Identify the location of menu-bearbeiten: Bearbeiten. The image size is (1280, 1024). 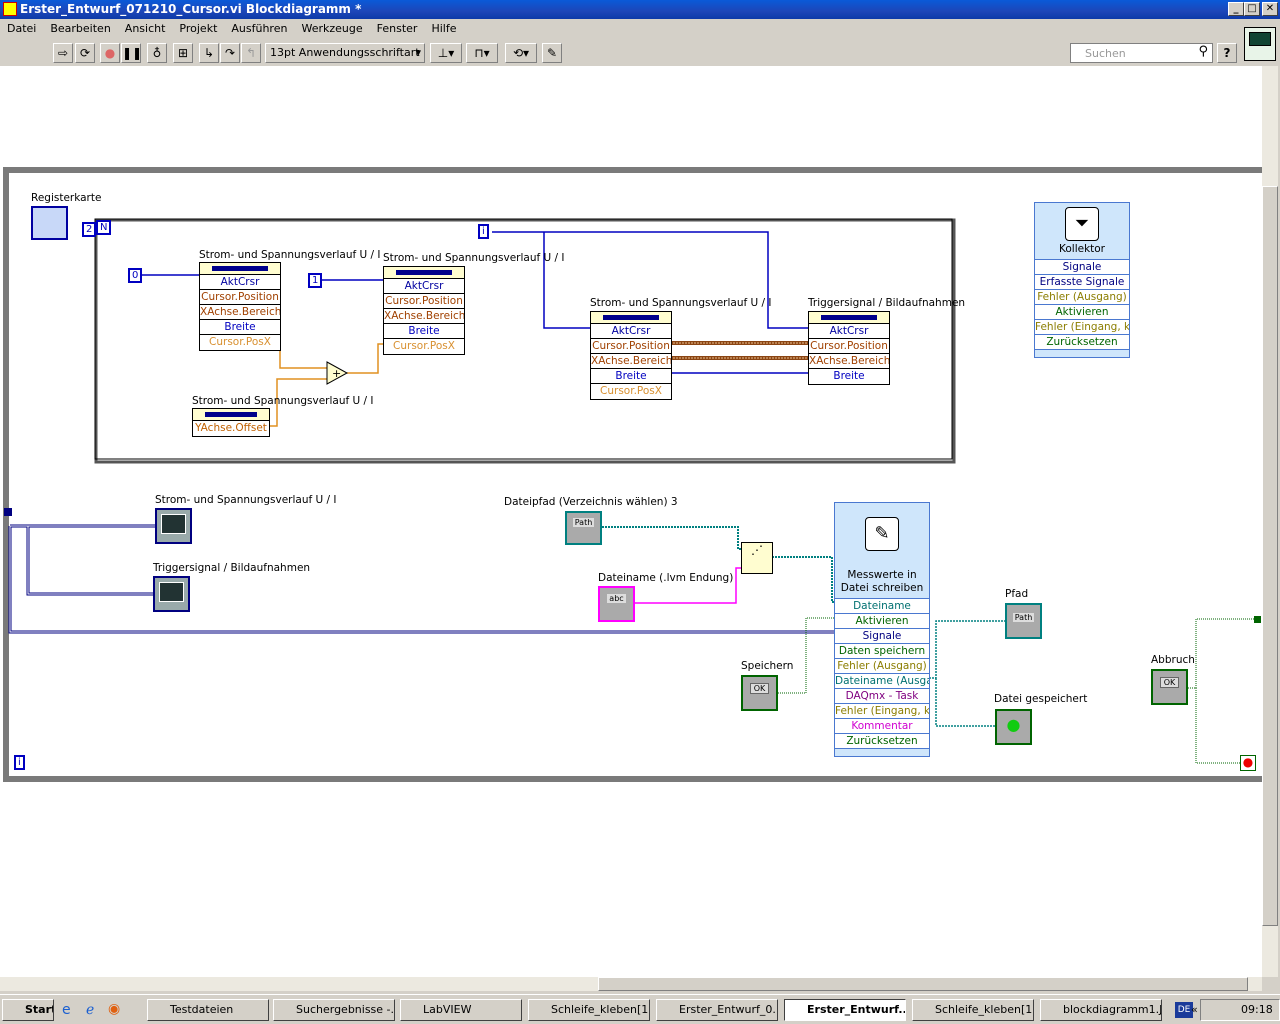
(80, 30).